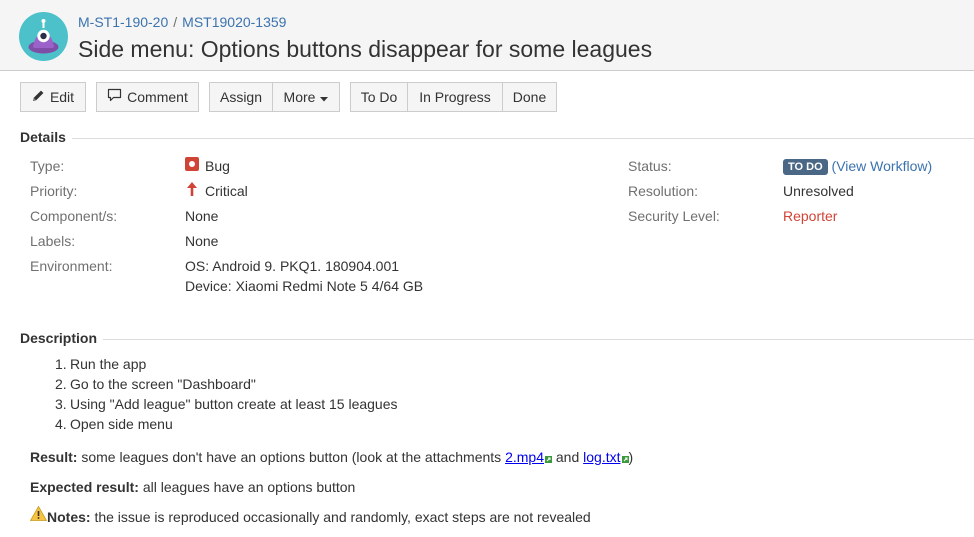 The image size is (974, 537). I want to click on edit-button: Edit, so click(53, 97).